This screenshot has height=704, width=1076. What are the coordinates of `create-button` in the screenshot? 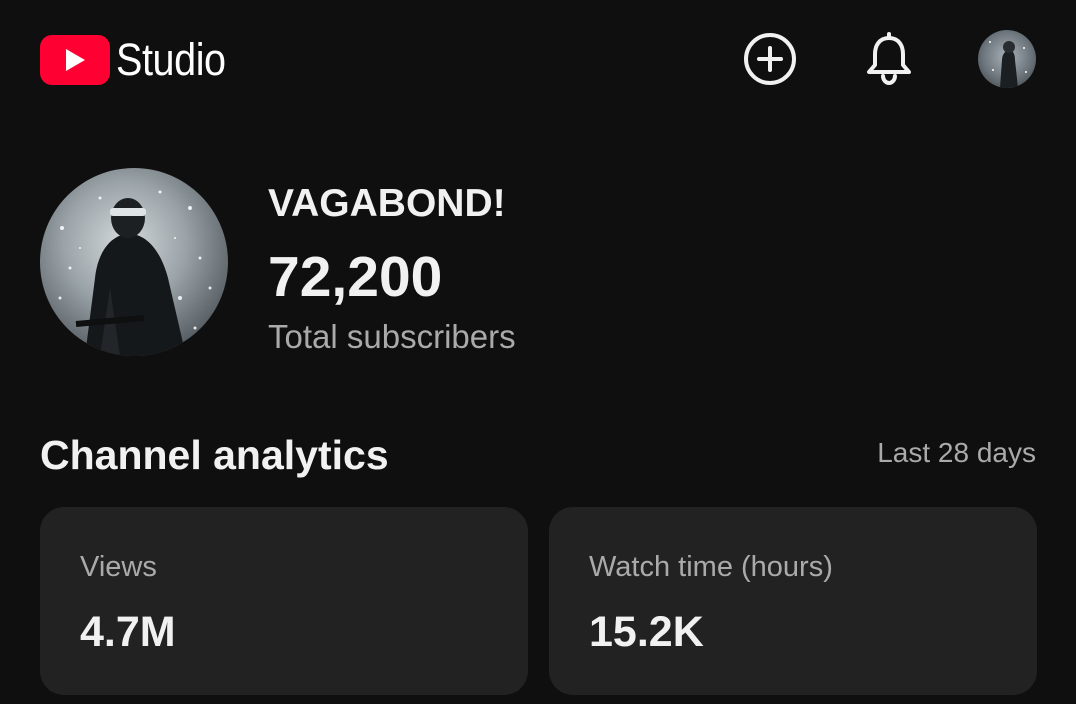 It's located at (770, 59).